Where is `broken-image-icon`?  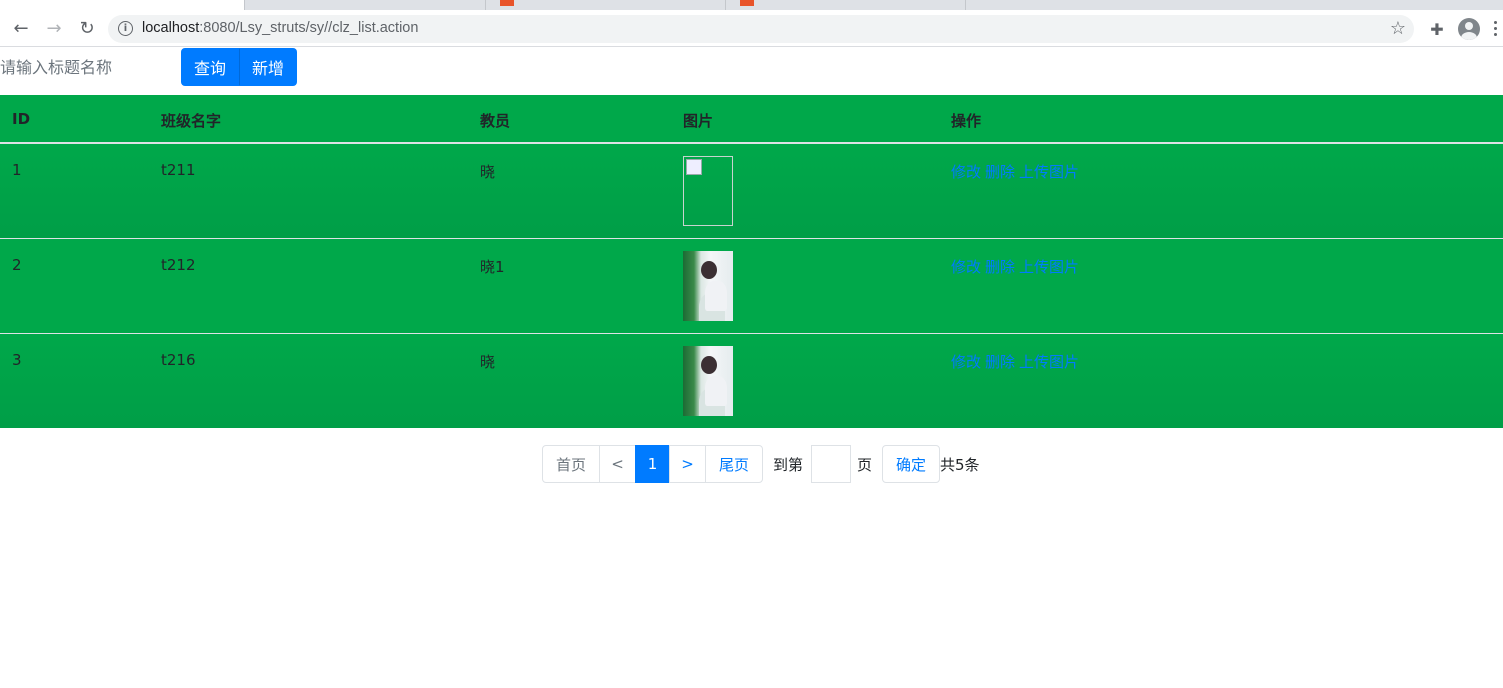
broken-image-icon is located at coordinates (708, 191).